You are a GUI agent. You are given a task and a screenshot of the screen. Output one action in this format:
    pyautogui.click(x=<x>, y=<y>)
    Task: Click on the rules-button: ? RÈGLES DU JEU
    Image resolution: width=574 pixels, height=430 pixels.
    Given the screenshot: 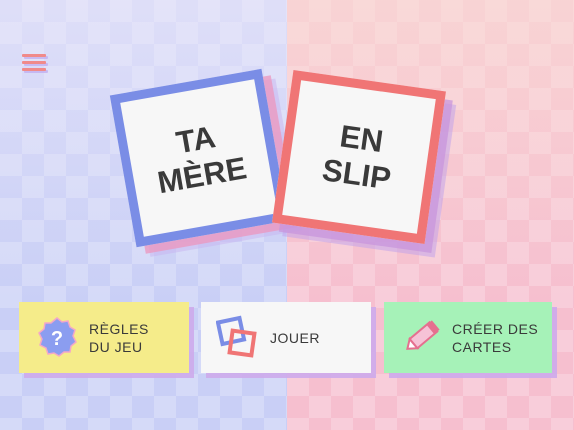 What is the action you would take?
    pyautogui.click(x=104, y=337)
    